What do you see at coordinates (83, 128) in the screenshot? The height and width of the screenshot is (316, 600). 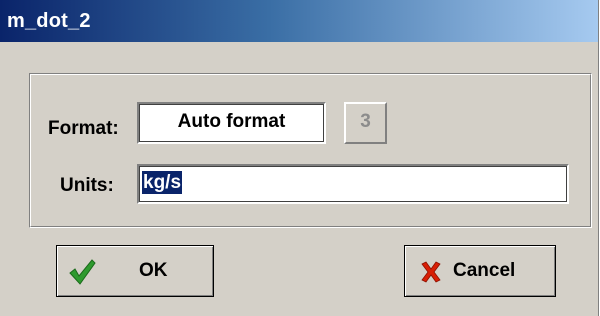 I see `format-label: Format:` at bounding box center [83, 128].